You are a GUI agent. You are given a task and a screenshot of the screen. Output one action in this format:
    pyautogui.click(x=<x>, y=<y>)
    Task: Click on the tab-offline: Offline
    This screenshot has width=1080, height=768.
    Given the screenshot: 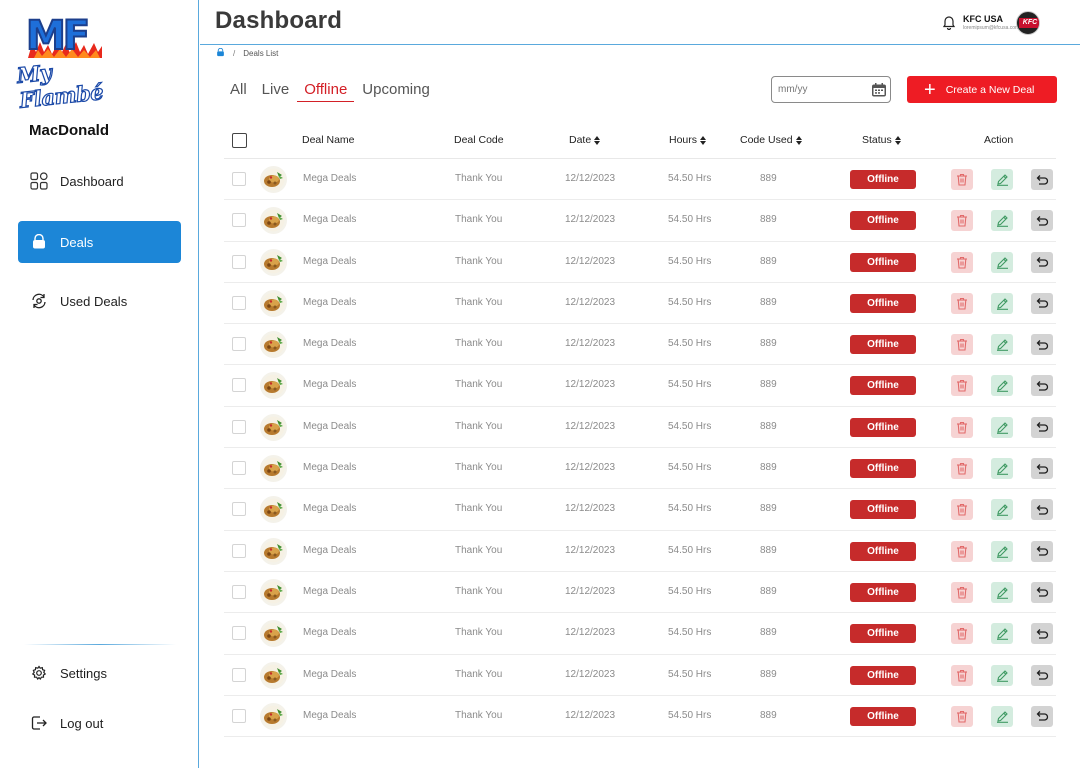 What is the action you would take?
    pyautogui.click(x=326, y=91)
    